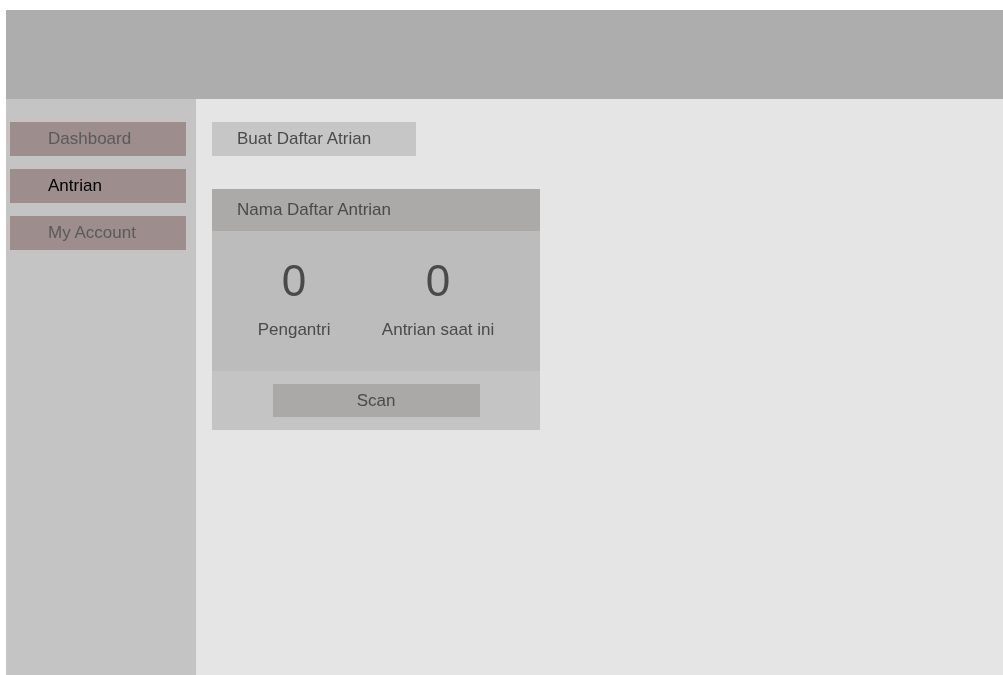  Describe the element at coordinates (98, 139) in the screenshot. I see `sidebar-item: Dashboard` at that location.